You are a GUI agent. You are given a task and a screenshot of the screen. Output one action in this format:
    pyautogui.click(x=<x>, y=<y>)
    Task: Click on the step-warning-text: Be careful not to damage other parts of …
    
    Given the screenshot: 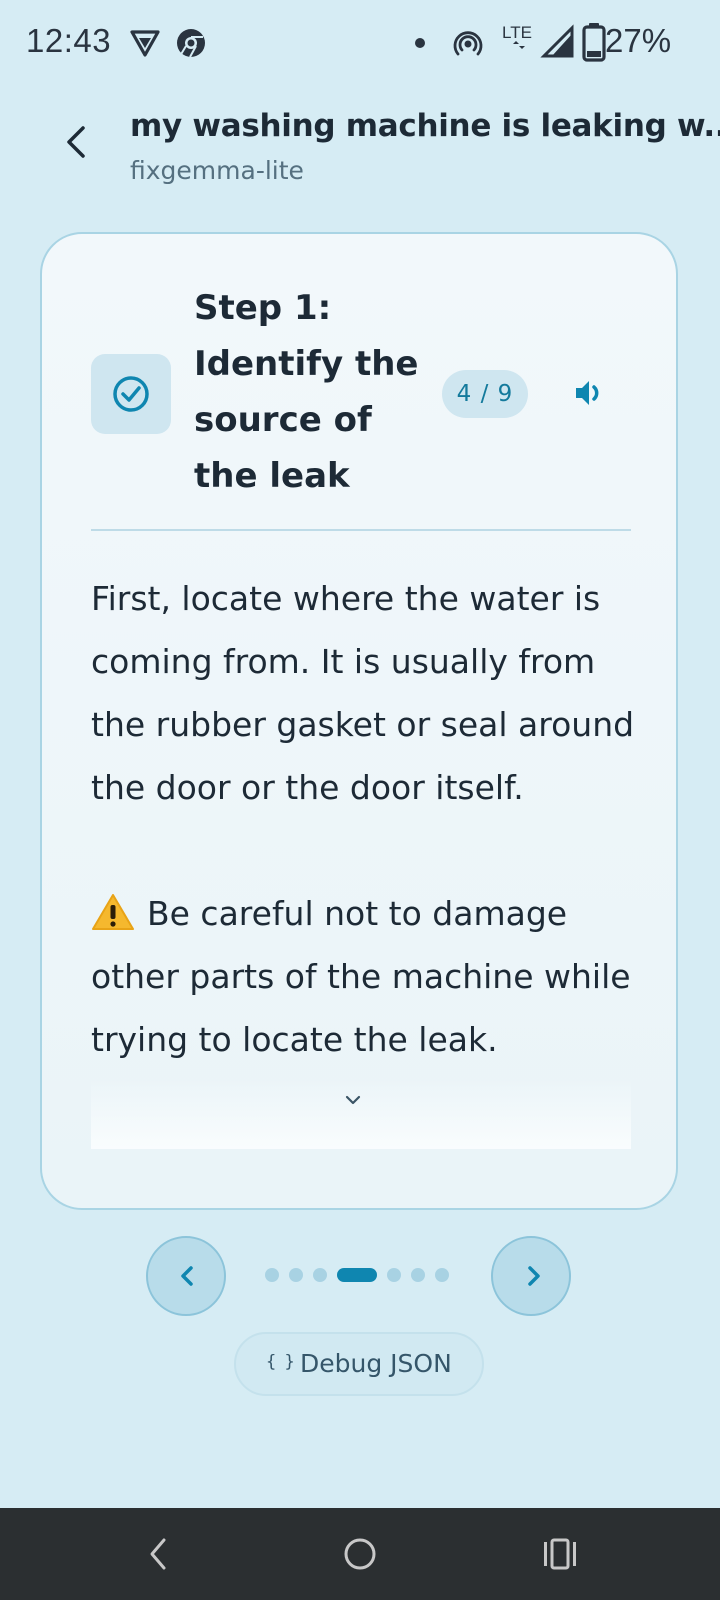 What is the action you would take?
    pyautogui.click(x=361, y=976)
    